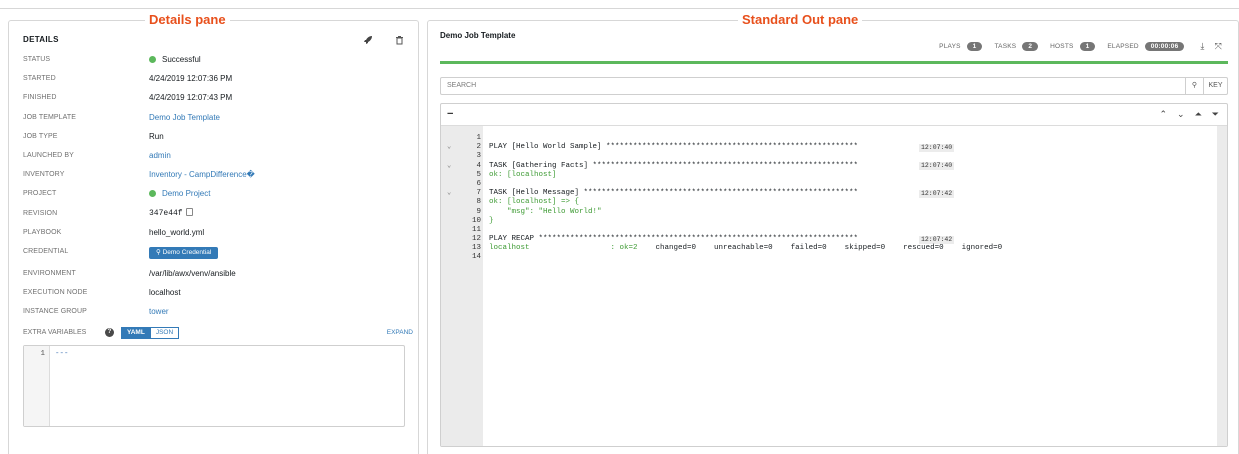 The height and width of the screenshot is (454, 1239). I want to click on output-line: 3, so click(826, 156).